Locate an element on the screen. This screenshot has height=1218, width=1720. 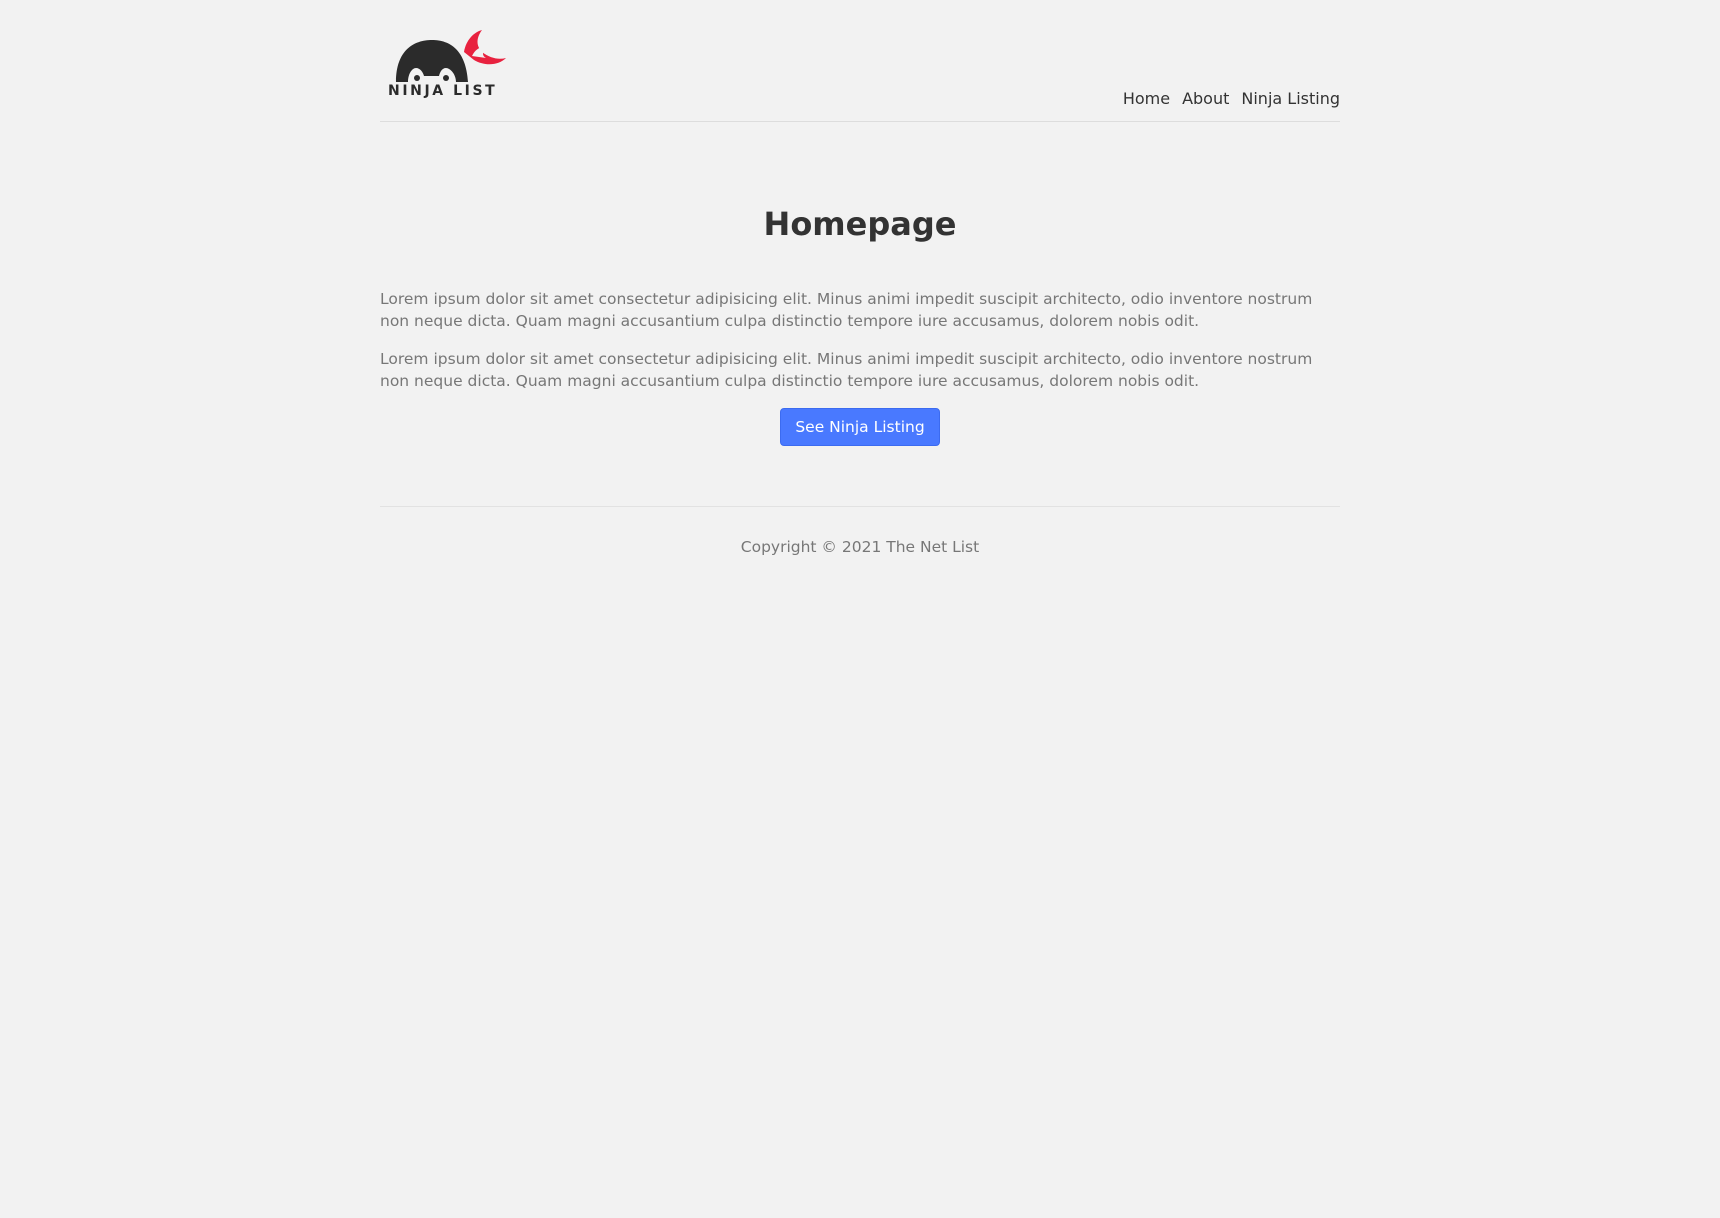
page-title: Homepage is located at coordinates (860, 224).